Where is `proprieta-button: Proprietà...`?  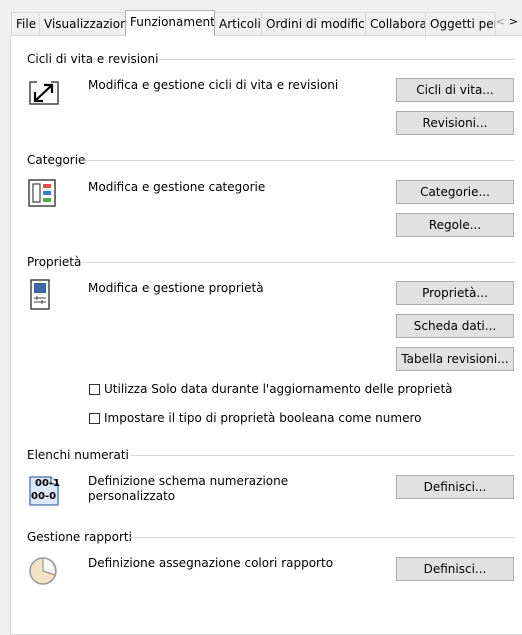
proprieta-button: Proprietà... is located at coordinates (455, 293).